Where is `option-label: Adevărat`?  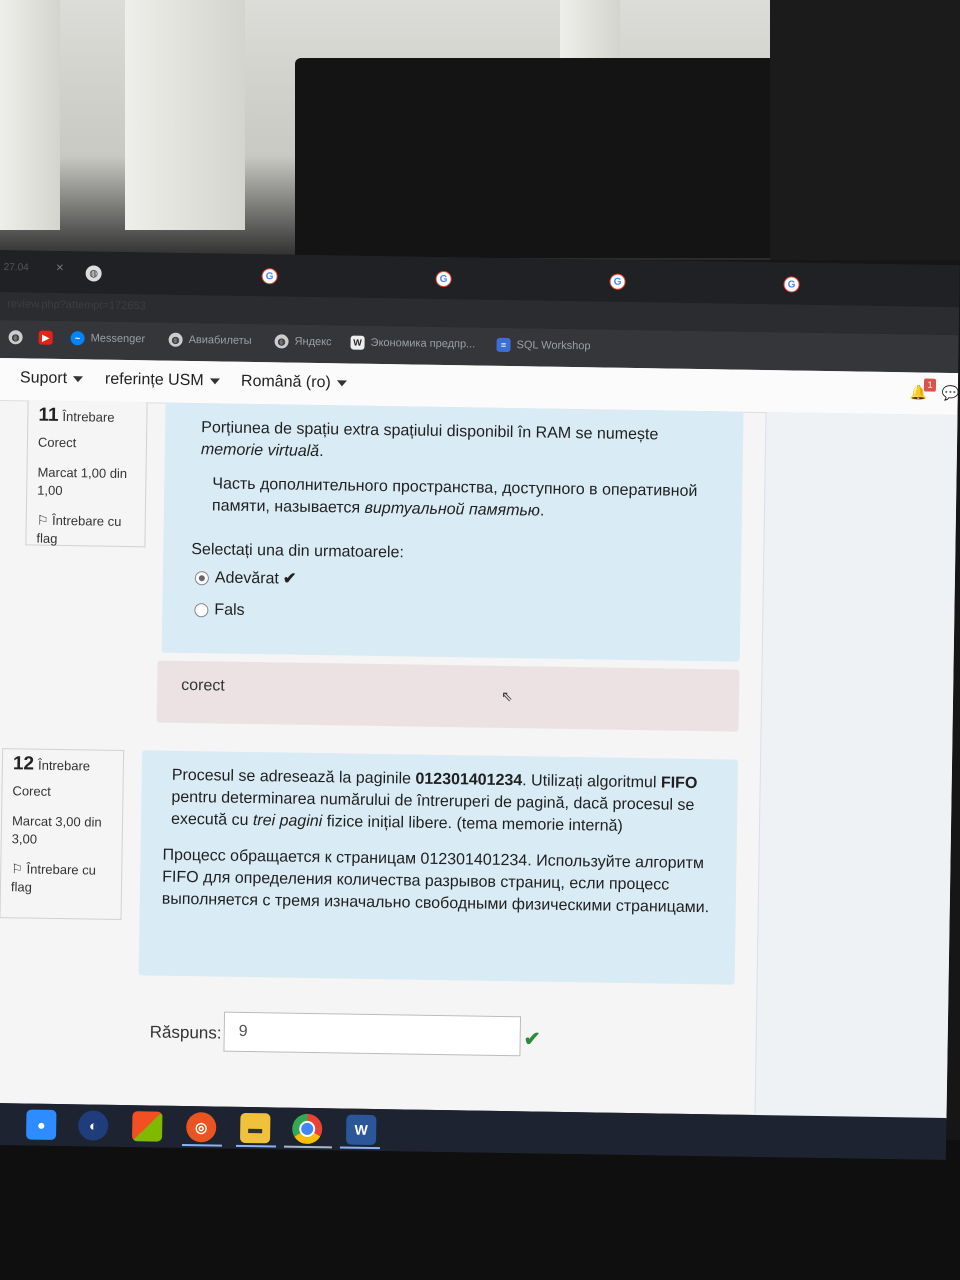
option-label: Adevărat is located at coordinates (247, 578).